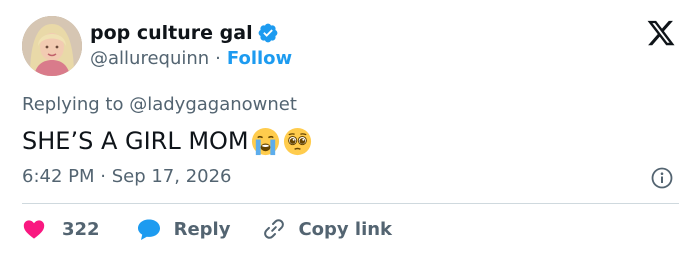  I want to click on link-icon, so click(274, 229).